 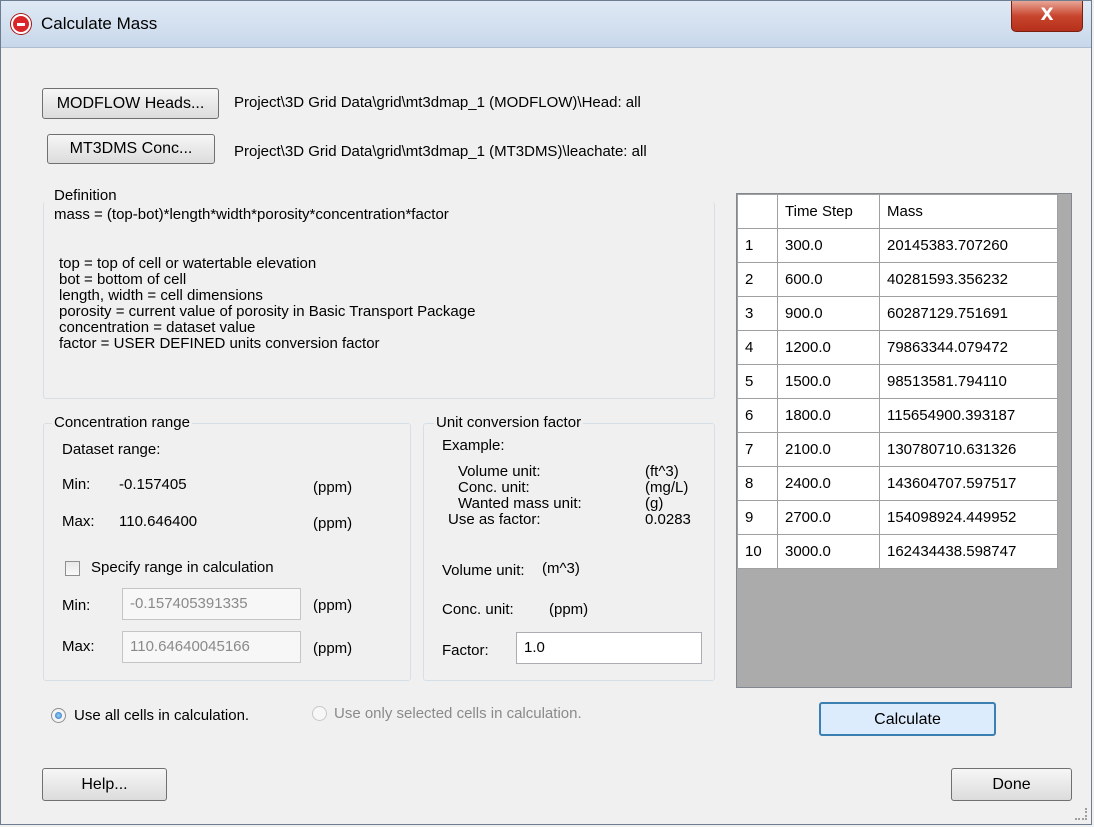 I want to click on example-volume-label: Volume unit:, so click(x=499, y=471).